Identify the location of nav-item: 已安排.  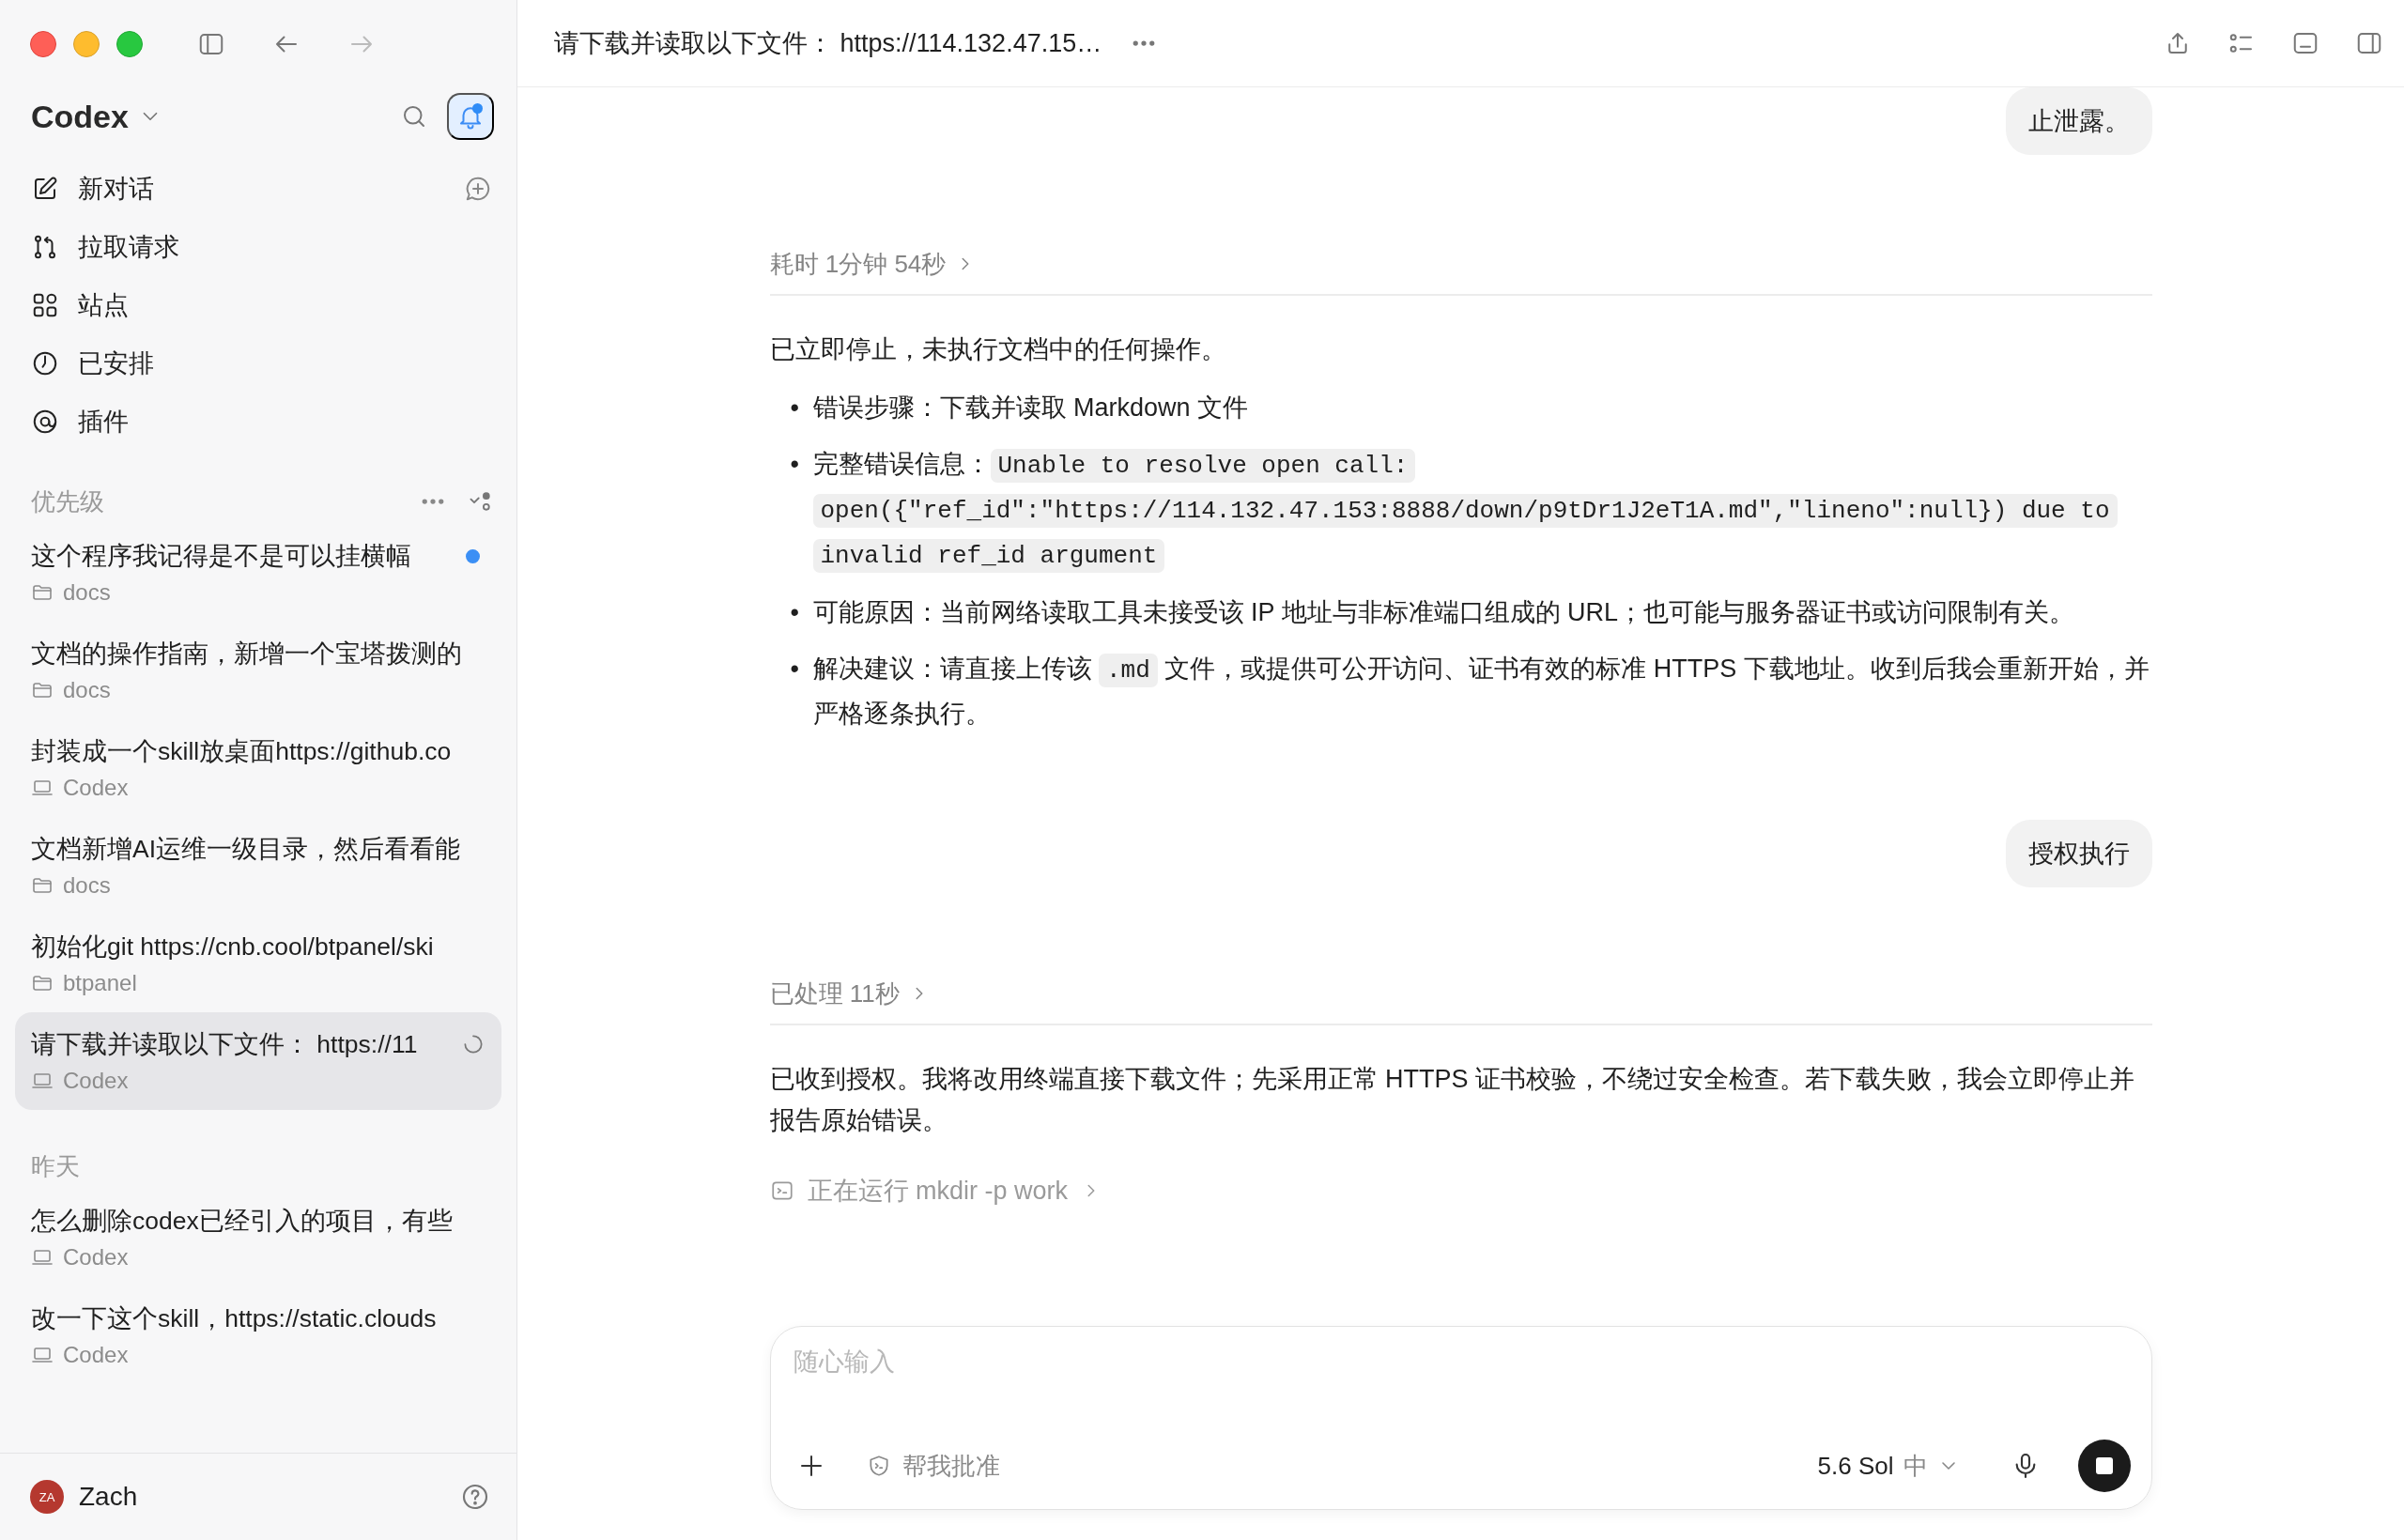
(258, 363).